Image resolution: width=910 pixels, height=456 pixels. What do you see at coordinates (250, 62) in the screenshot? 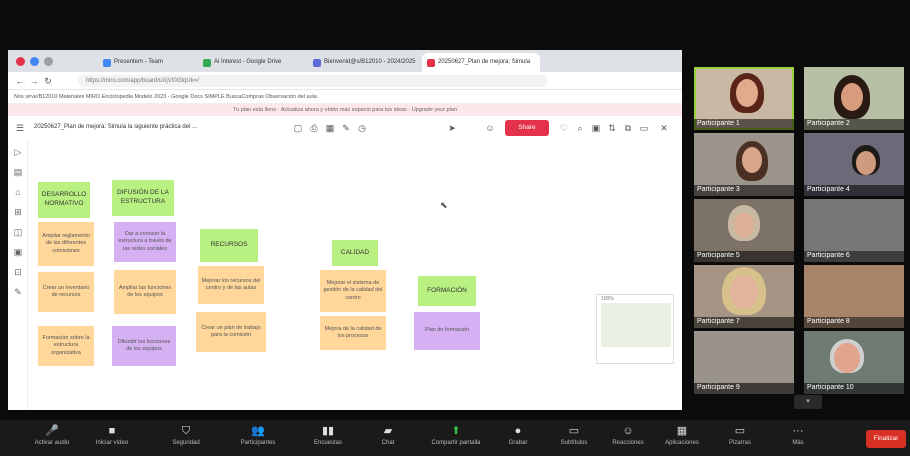
I see `browser-tab: Ai Interest - Google Drive` at bounding box center [250, 62].